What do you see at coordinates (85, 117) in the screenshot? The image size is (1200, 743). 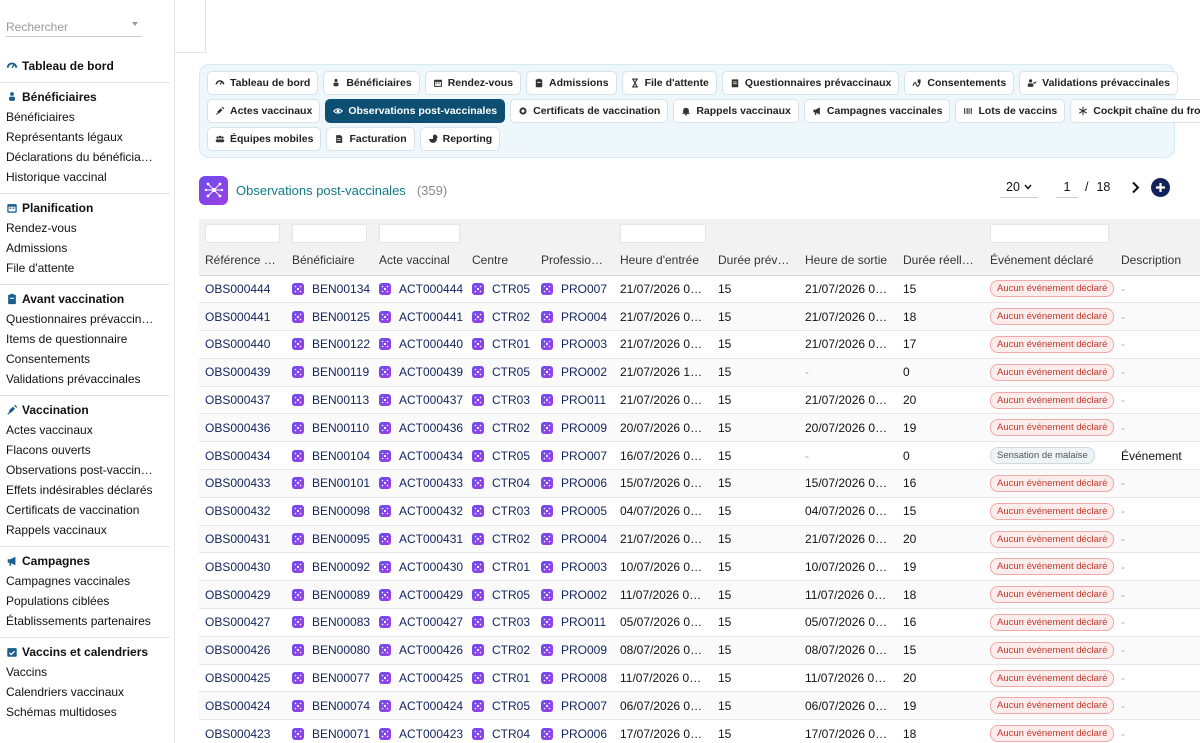 I see `sidebar-item-beneficiaires: Bénéficiaires` at bounding box center [85, 117].